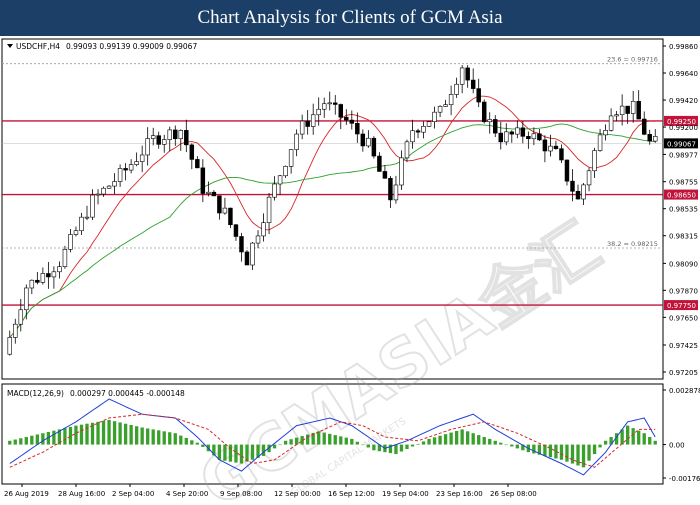  Describe the element at coordinates (632, 60) in the screenshot. I see `fib-level-label: 23.6 = 0.99716` at that location.